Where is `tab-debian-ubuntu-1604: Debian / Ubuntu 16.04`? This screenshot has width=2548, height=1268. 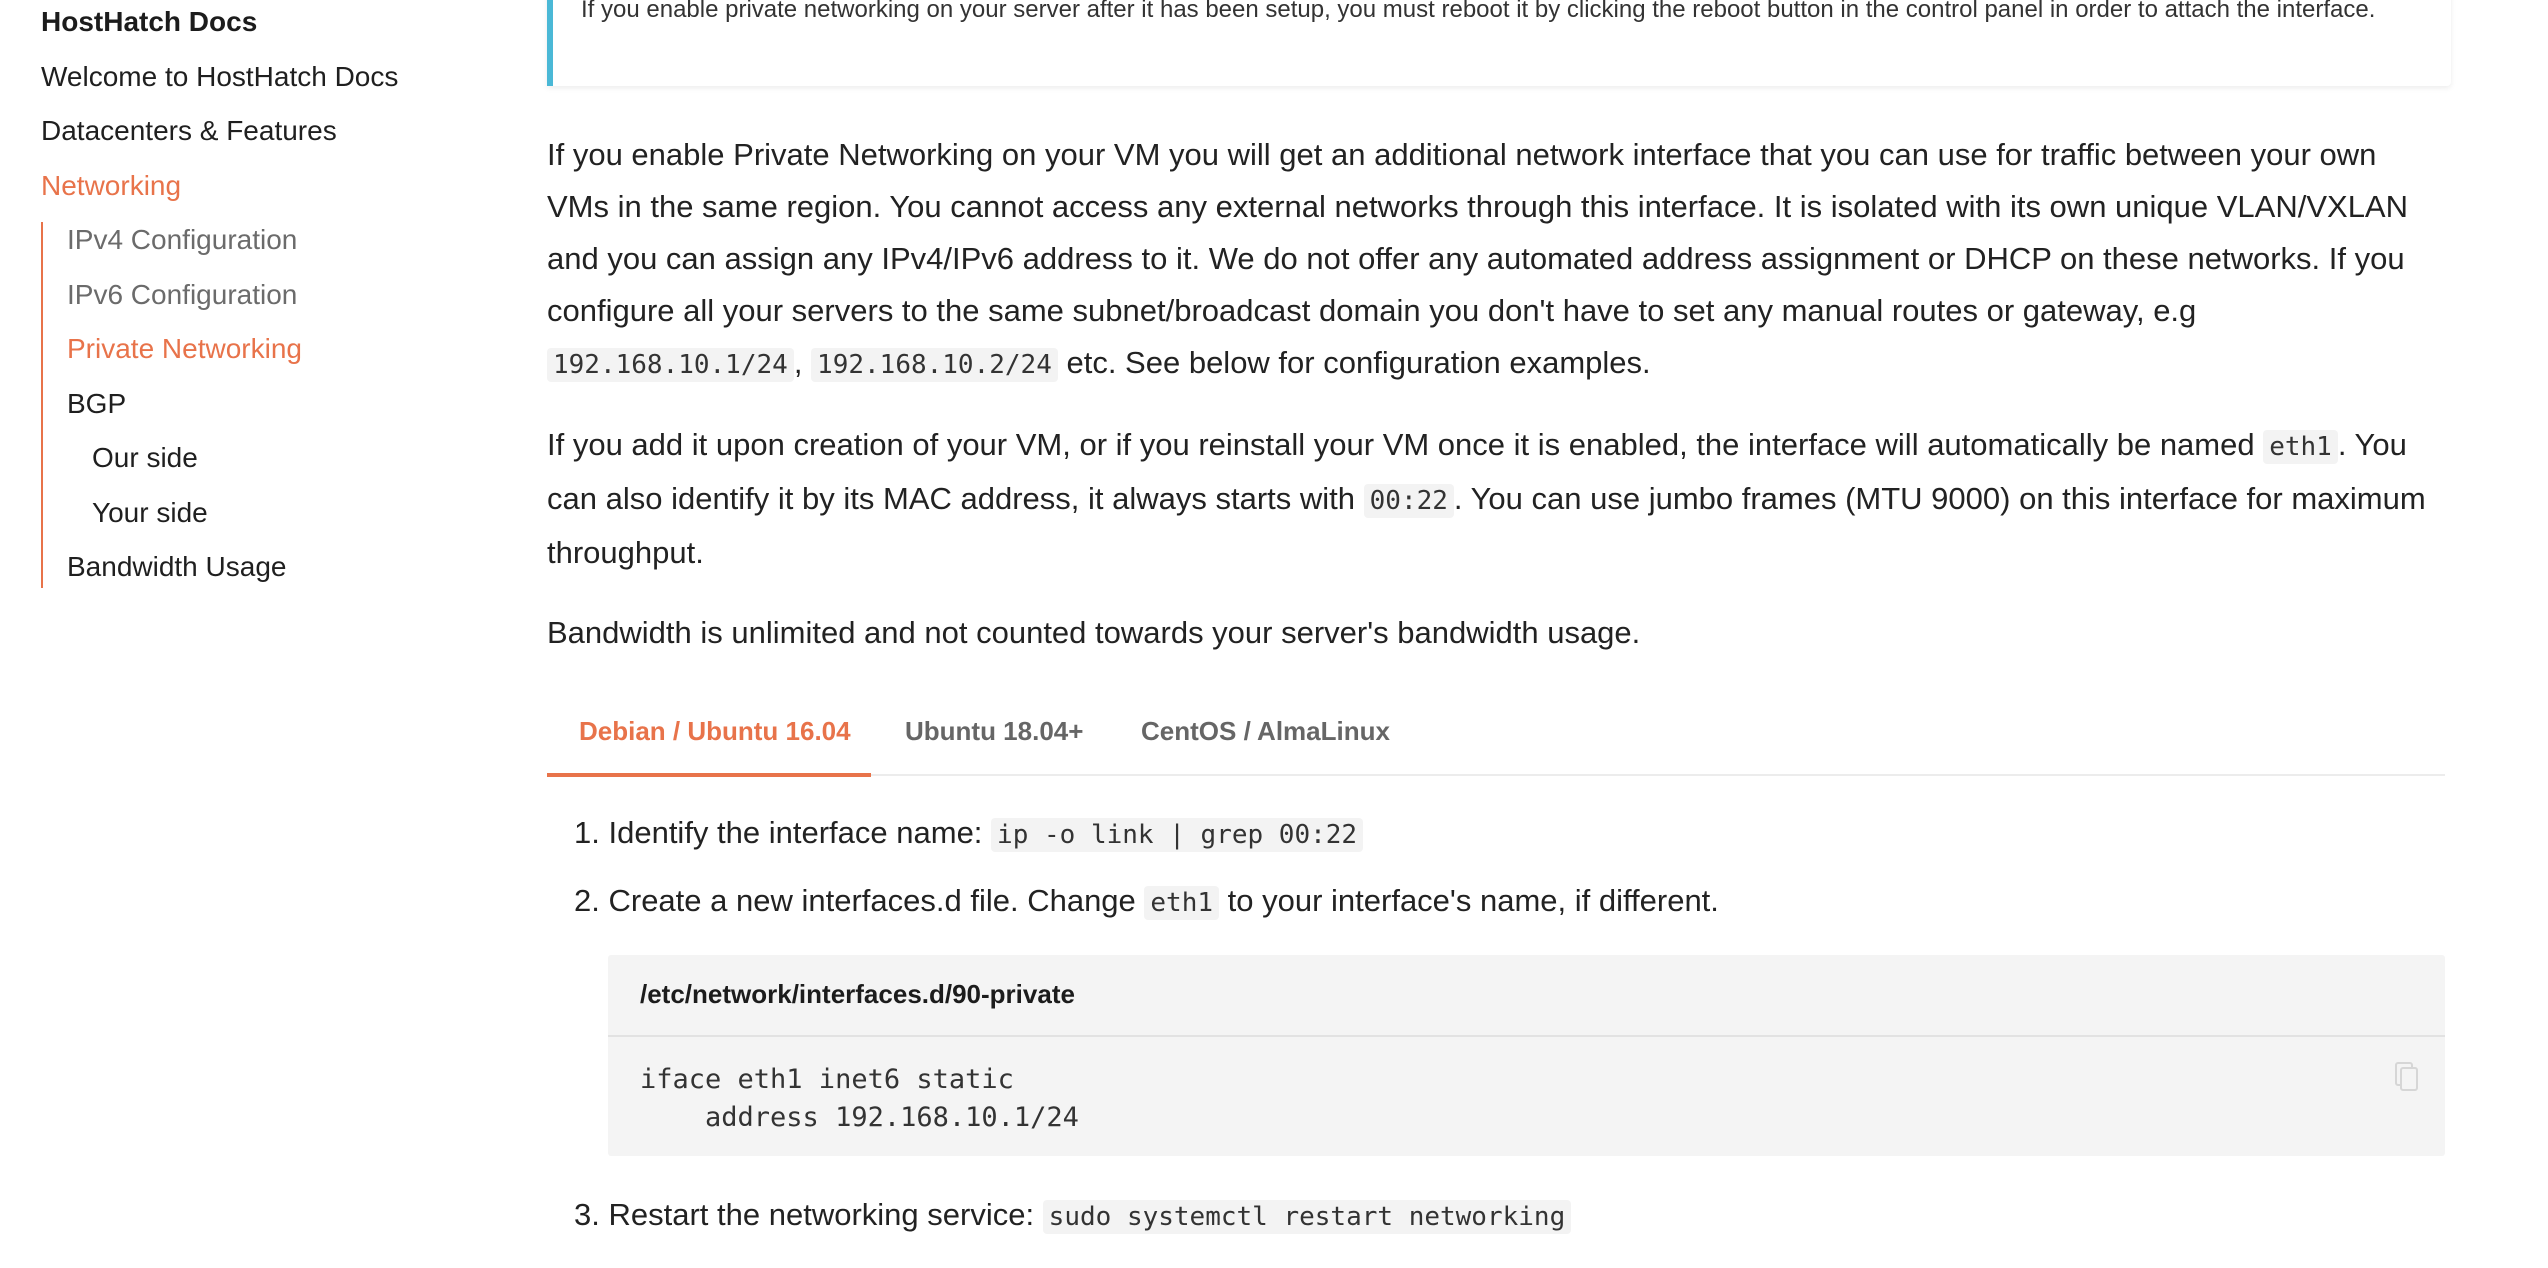
tab-debian-ubuntu-1604: Debian / Ubuntu 16.04 is located at coordinates (715, 731).